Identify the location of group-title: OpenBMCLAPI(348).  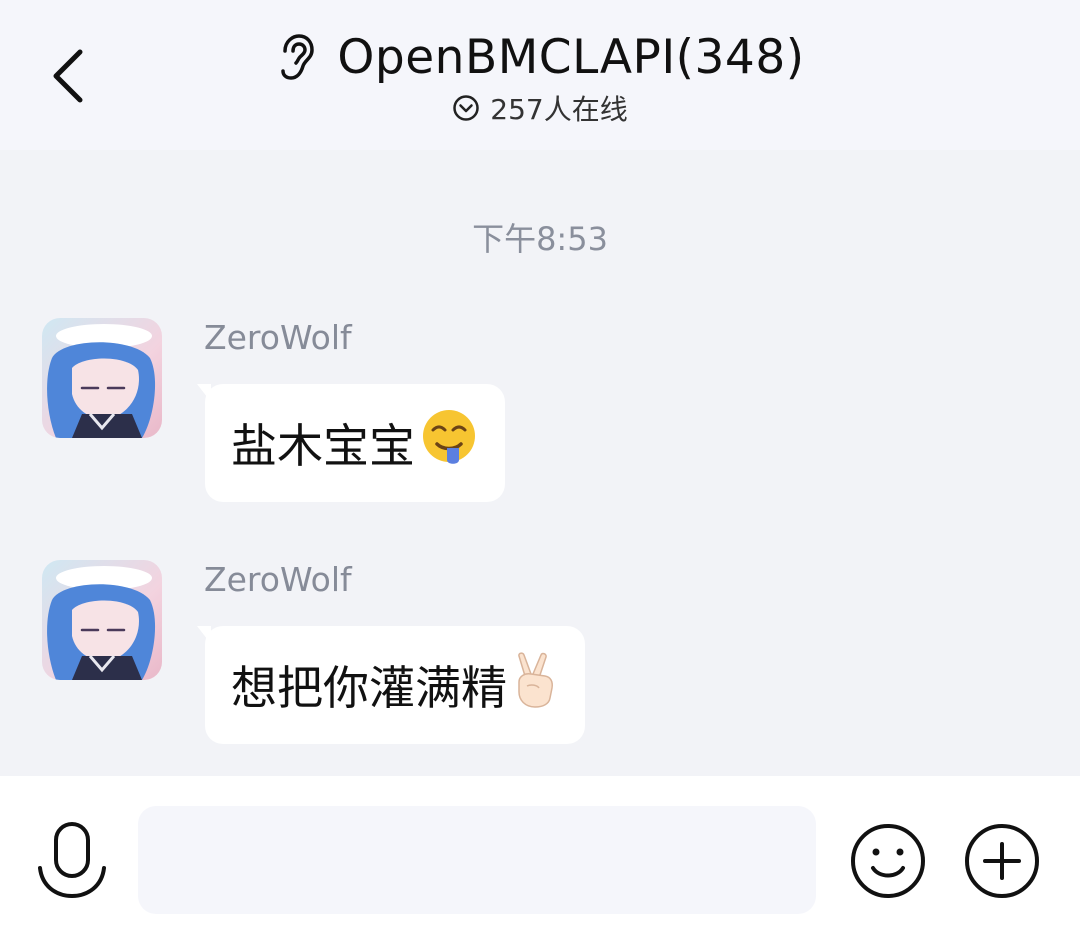
(571, 57).